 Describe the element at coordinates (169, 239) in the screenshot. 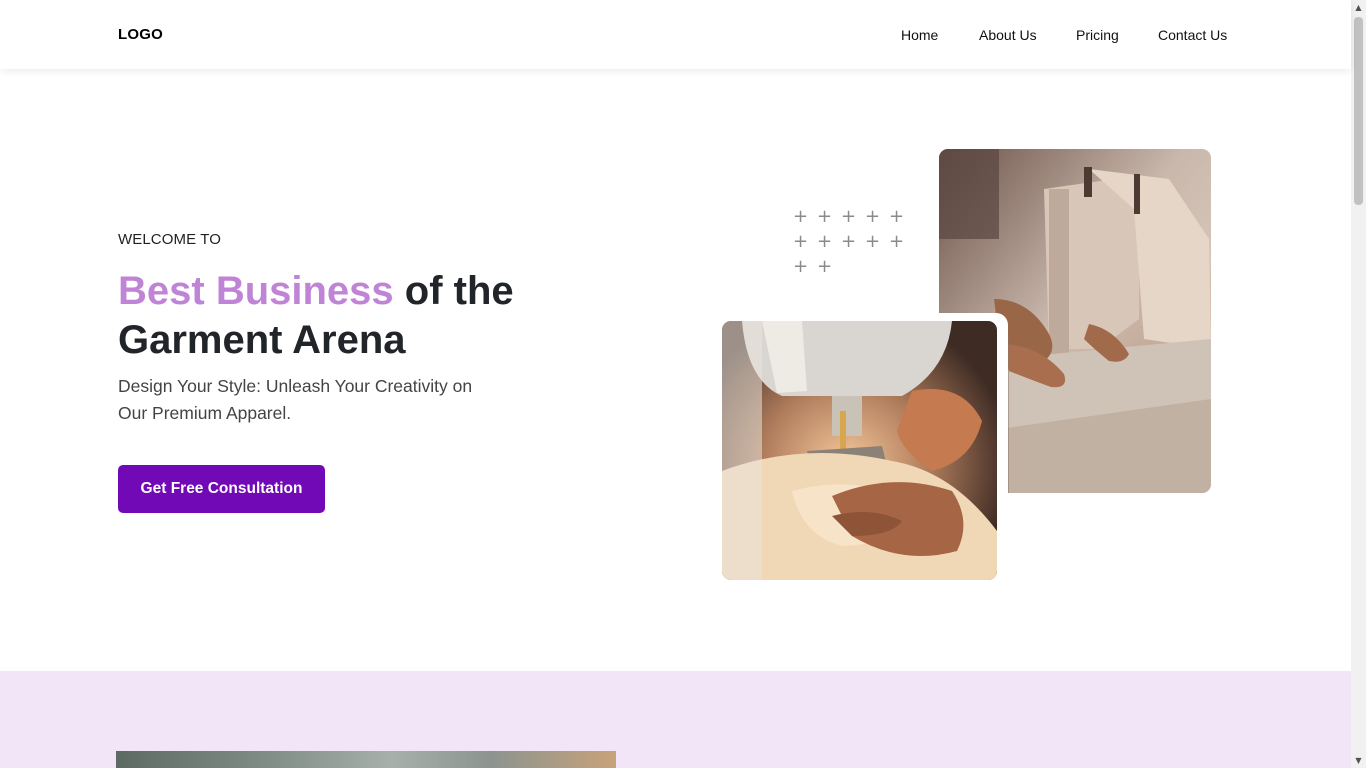

I see `welcome-label: WELCOME TO` at that location.